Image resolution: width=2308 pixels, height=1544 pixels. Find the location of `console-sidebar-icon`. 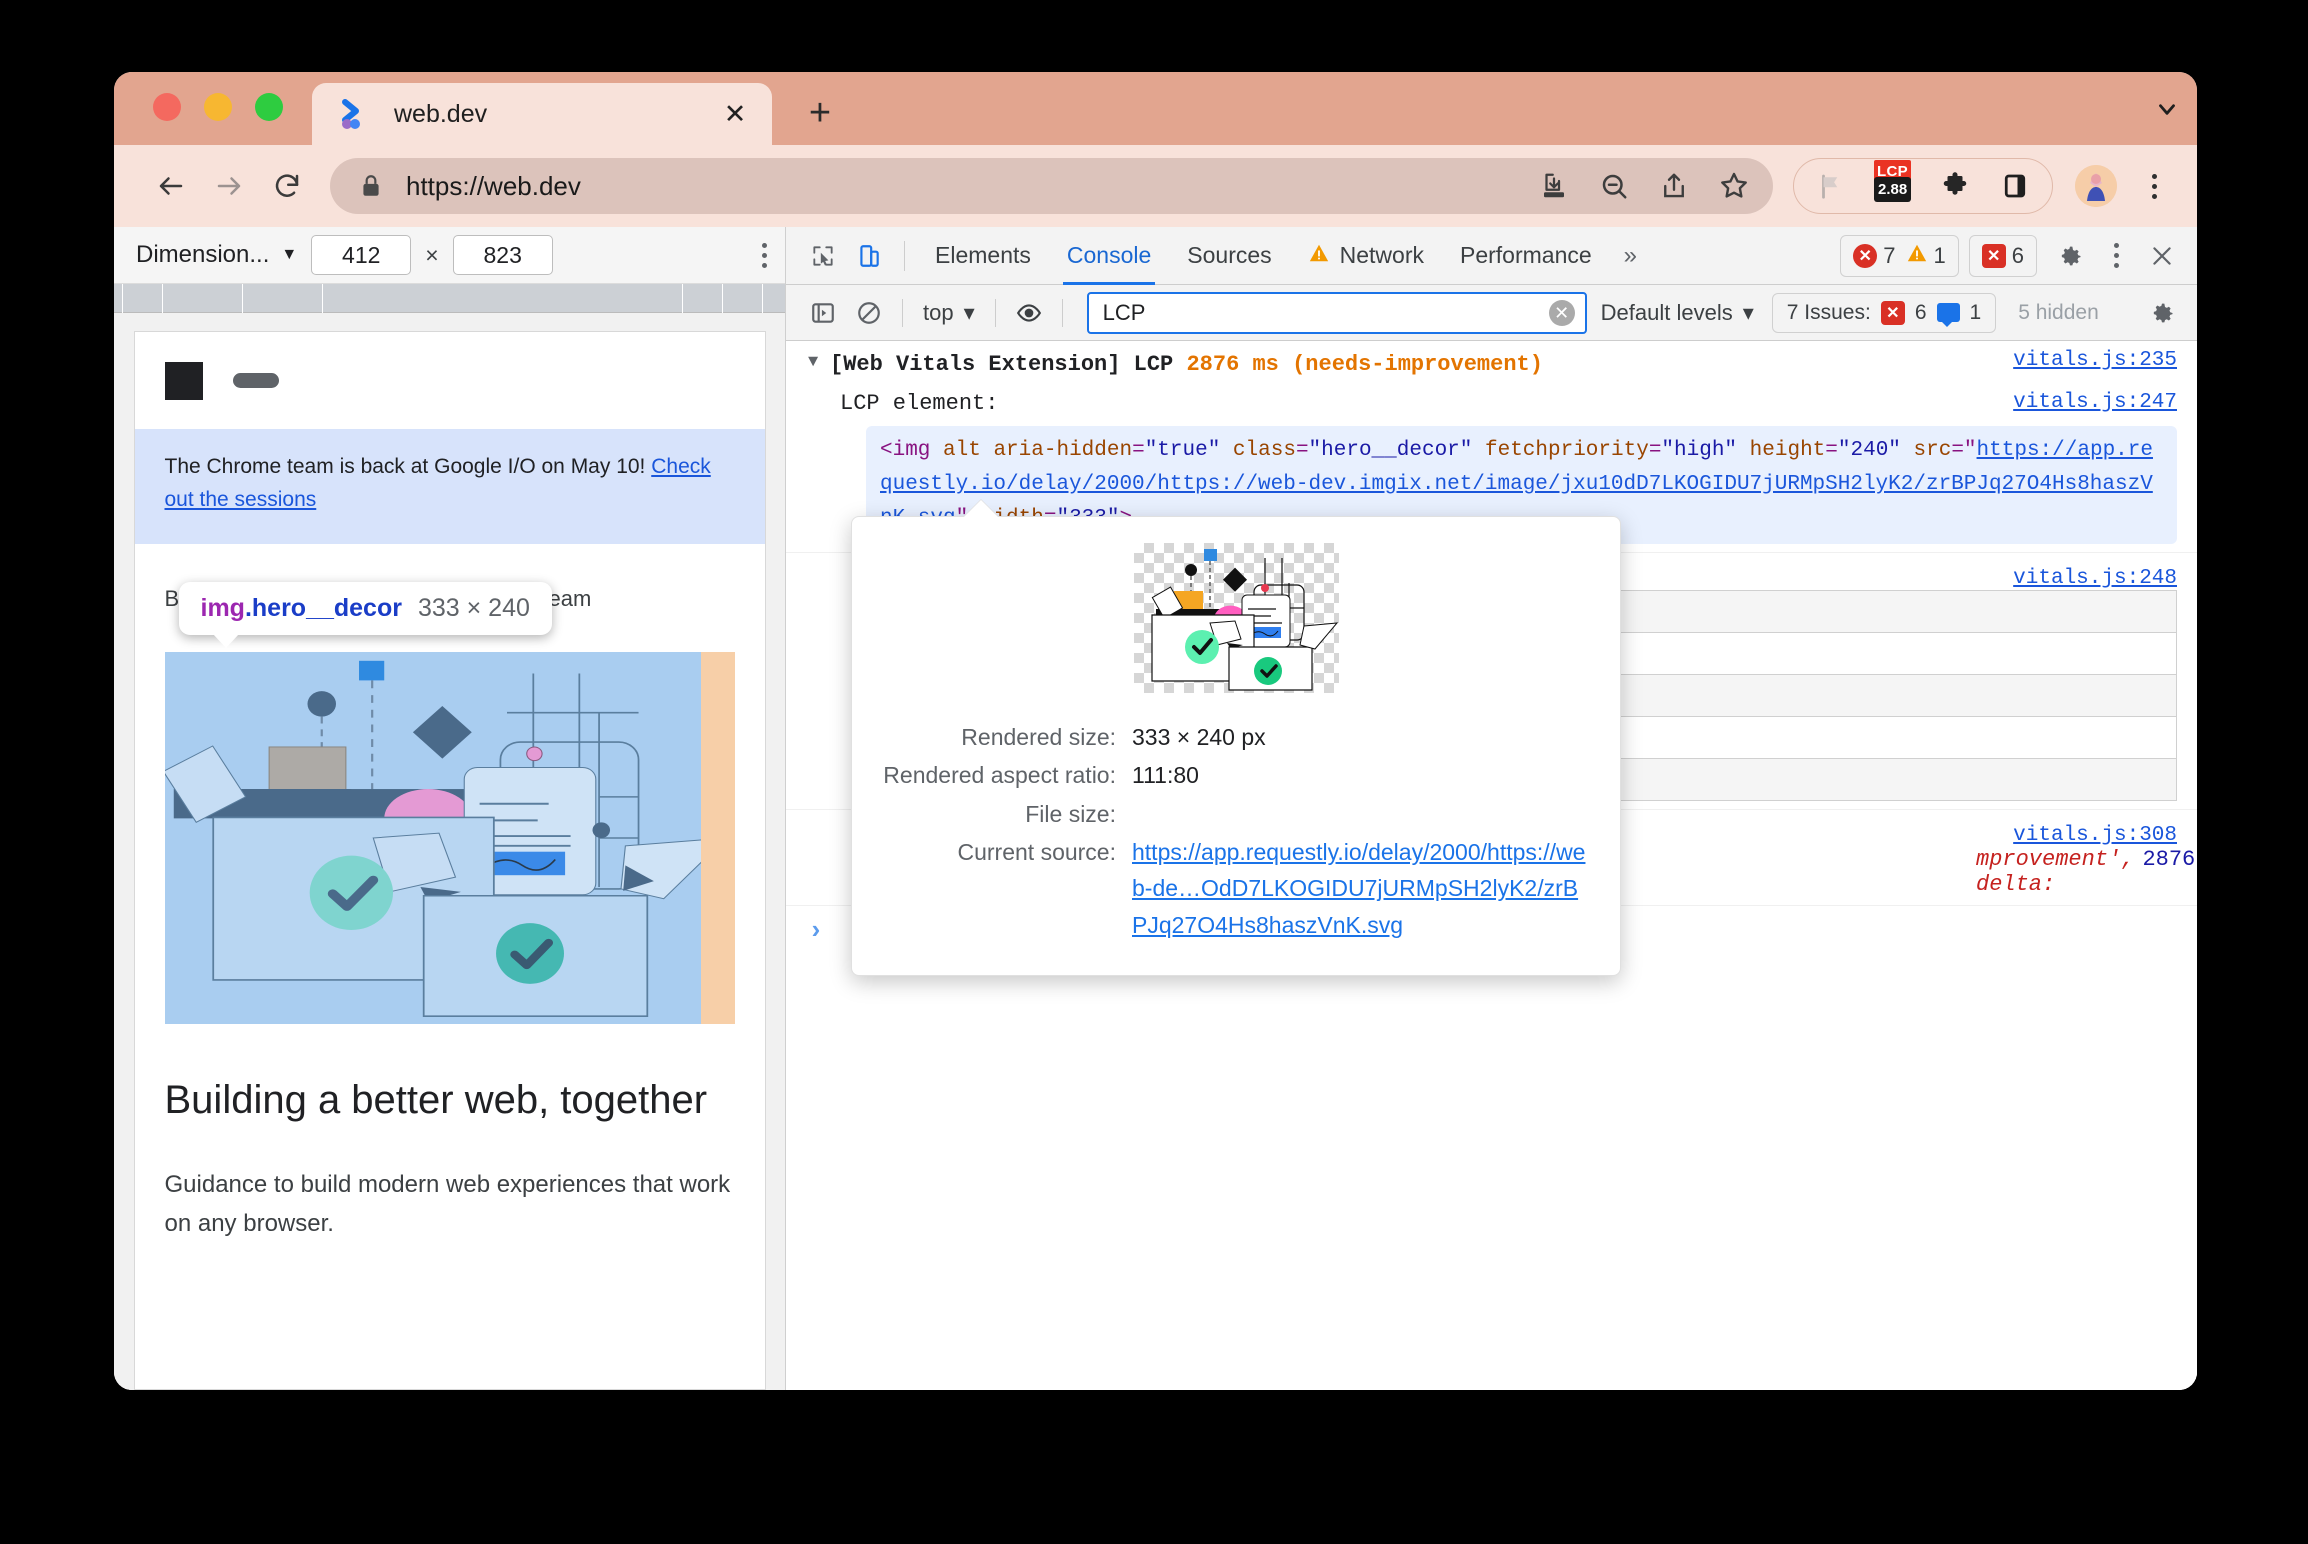

console-sidebar-icon is located at coordinates (823, 313).